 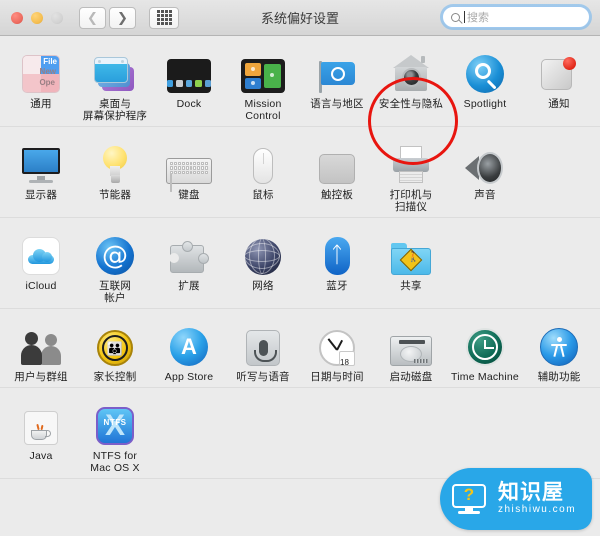 I want to click on pref-label: 桌面与 屏幕保护程序, so click(x=115, y=110).